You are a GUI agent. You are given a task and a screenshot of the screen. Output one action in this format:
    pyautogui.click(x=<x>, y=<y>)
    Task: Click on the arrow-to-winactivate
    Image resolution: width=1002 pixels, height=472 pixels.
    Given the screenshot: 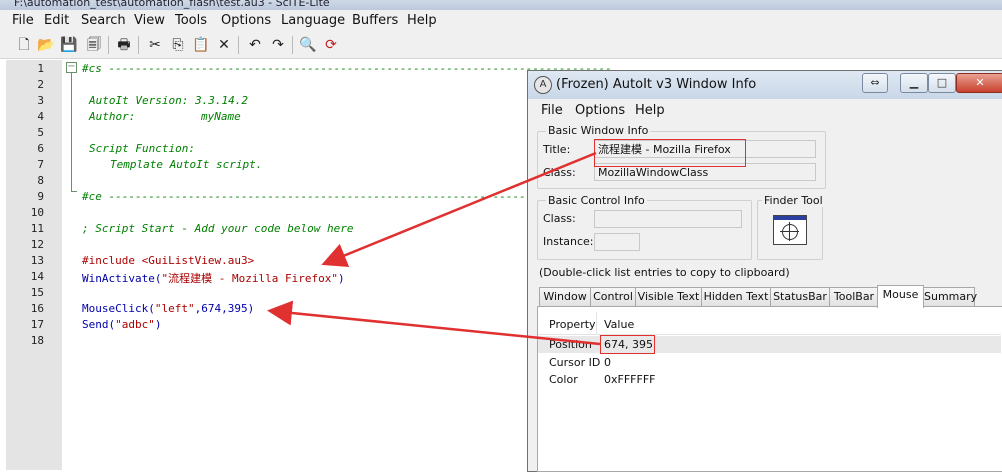 What is the action you would take?
    pyautogui.click(x=459, y=209)
    